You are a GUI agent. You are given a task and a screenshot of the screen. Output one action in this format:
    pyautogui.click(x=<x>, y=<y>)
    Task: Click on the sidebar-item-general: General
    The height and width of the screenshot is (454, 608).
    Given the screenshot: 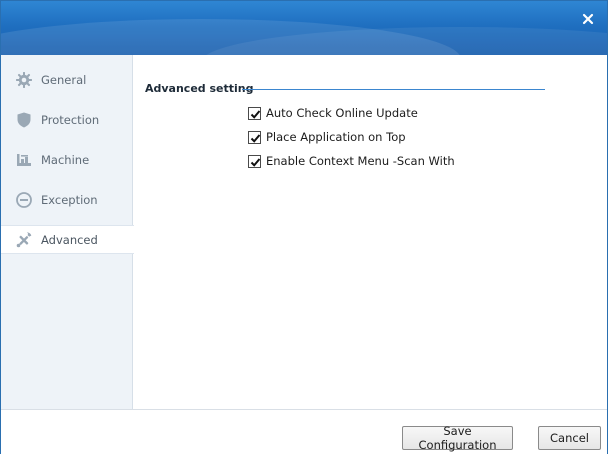 What is the action you would take?
    pyautogui.click(x=67, y=79)
    